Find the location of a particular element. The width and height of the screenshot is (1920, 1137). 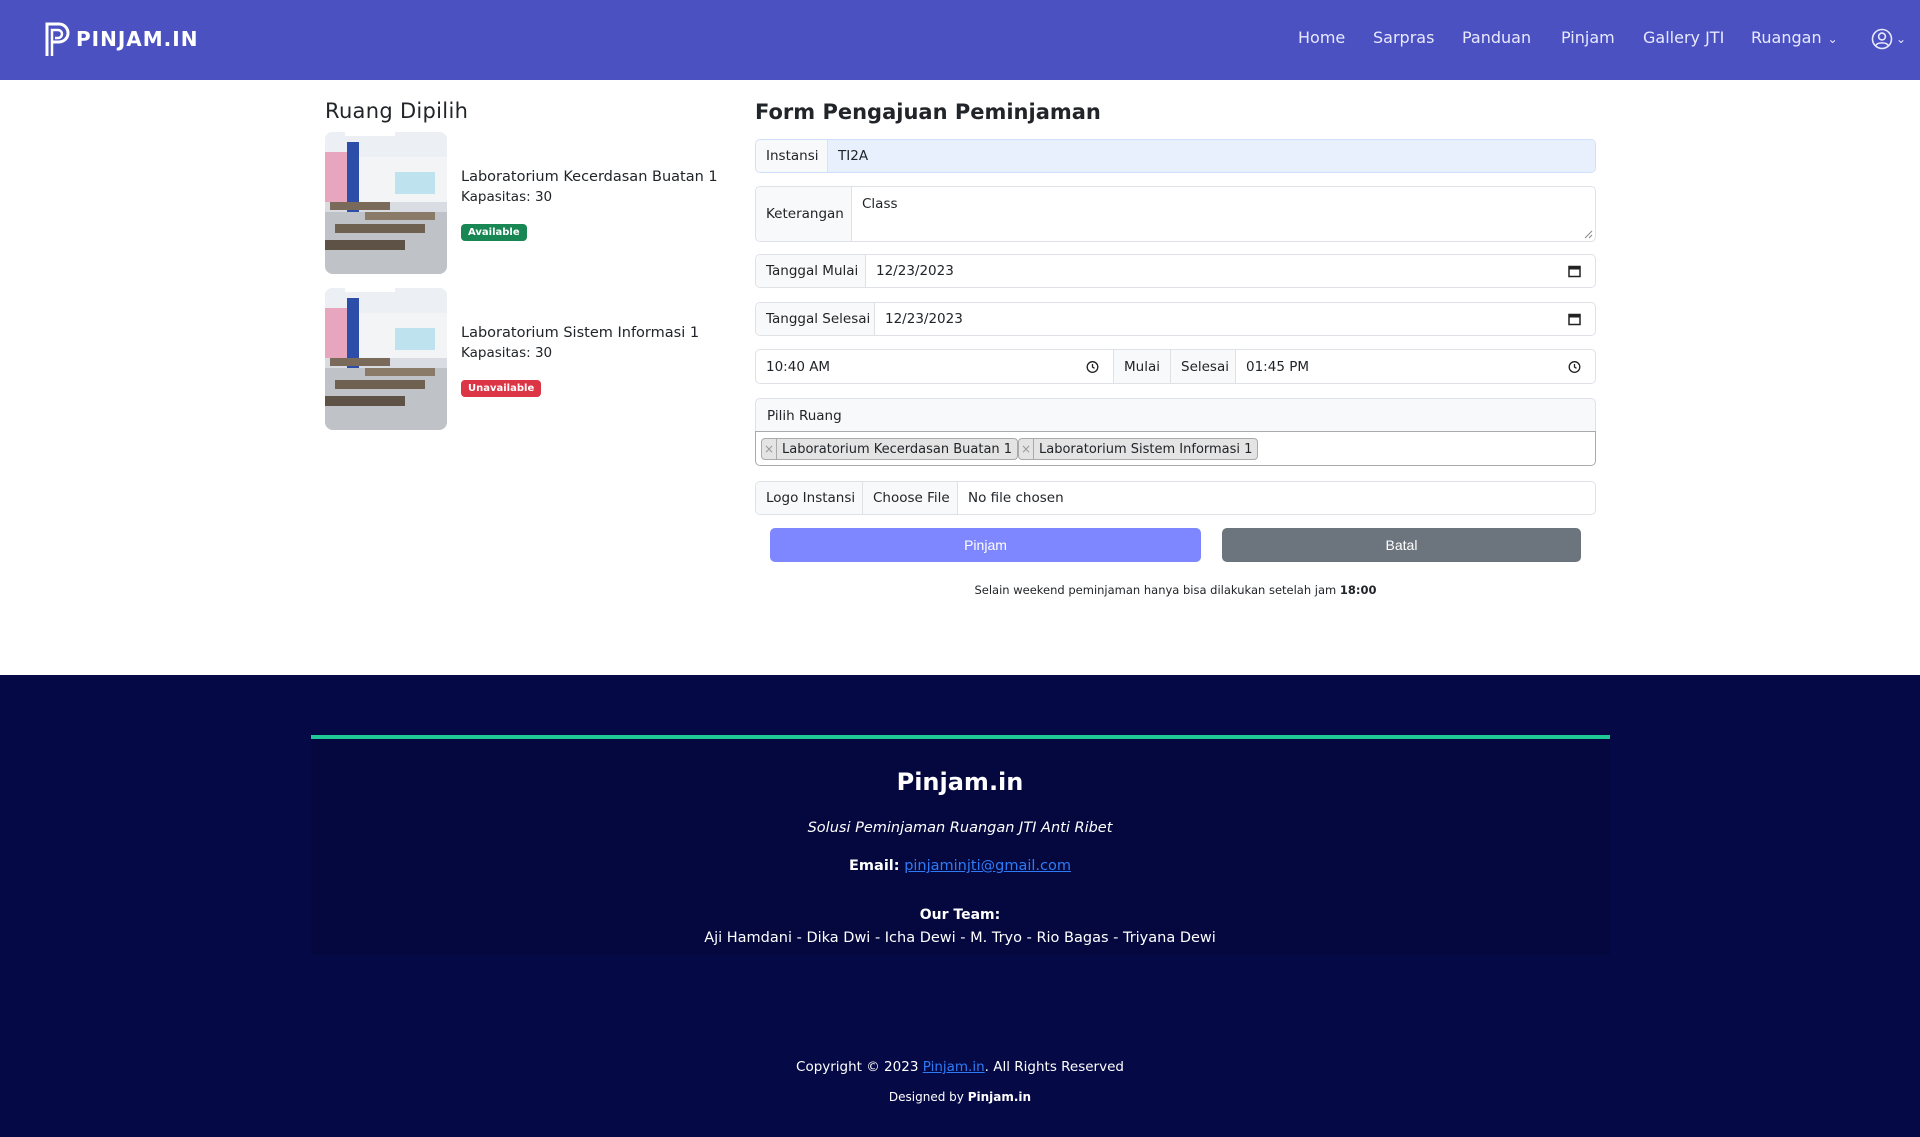

batal-button: Batal is located at coordinates (1401, 545).